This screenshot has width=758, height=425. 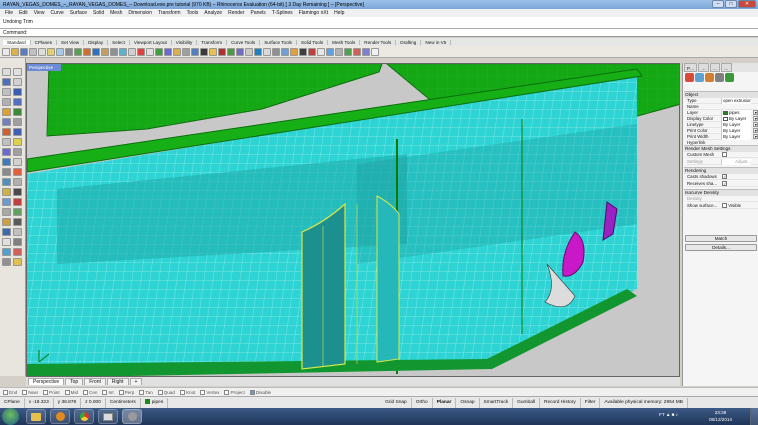 What do you see at coordinates (74, 381) in the screenshot?
I see `viewport-tab-top: Top` at bounding box center [74, 381].